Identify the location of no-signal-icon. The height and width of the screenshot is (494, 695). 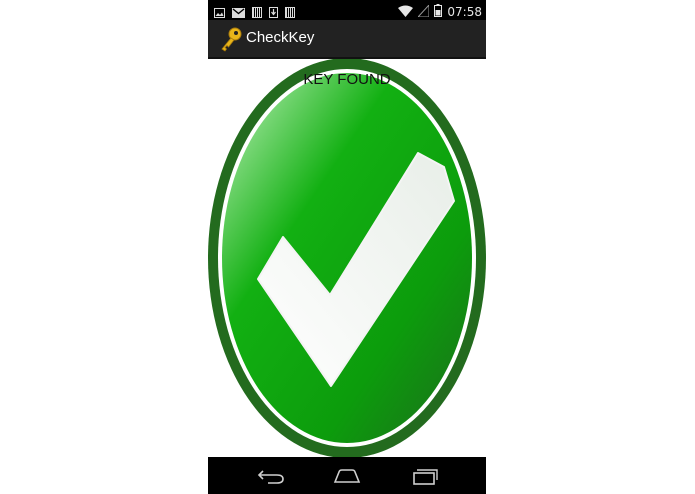
(423, 11).